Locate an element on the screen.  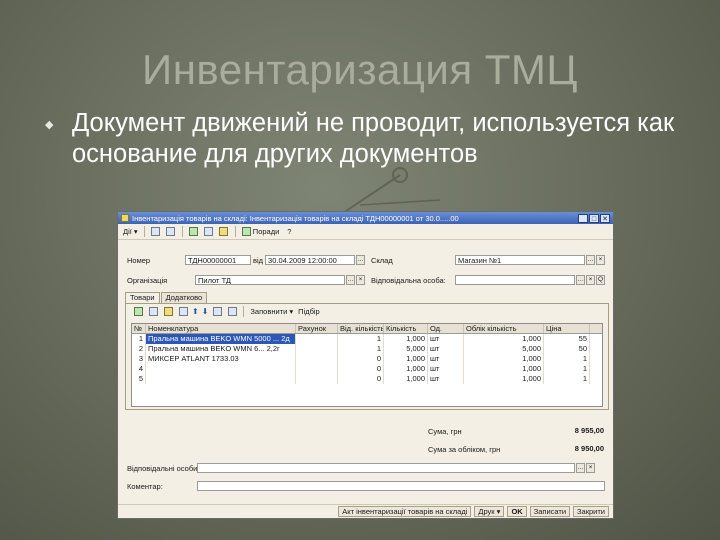
move-up-icon: ⬆ is located at coordinates (195, 311).